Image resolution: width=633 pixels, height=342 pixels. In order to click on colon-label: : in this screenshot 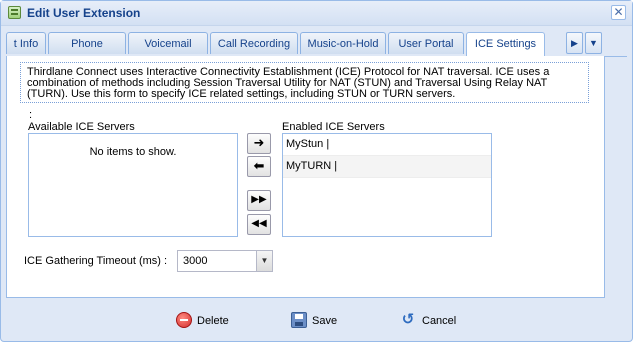, I will do `click(31, 115)`.